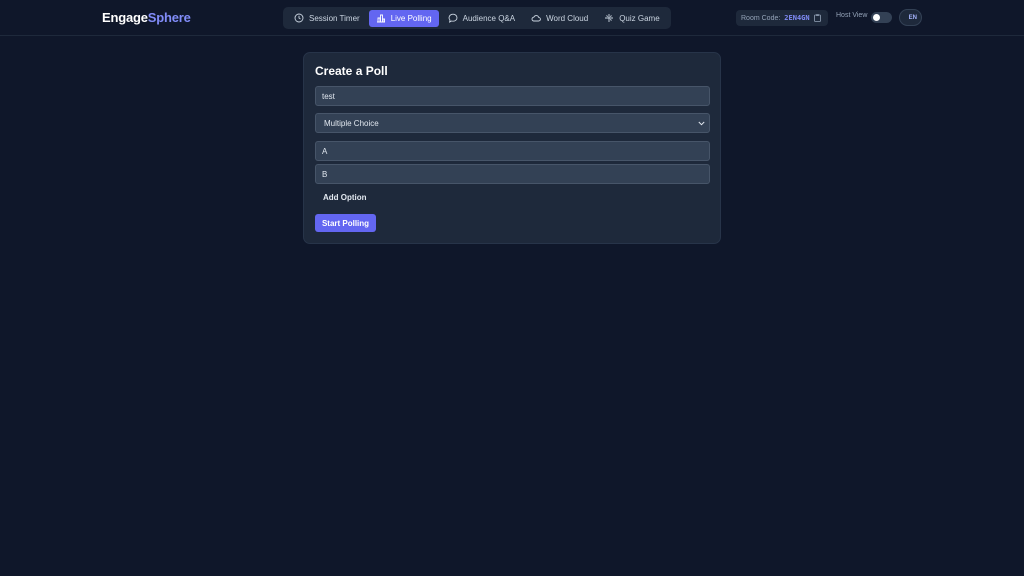 The height and width of the screenshot is (576, 1024). Describe the element at coordinates (489, 18) in the screenshot. I see `nav-label: Audience Q&A` at that location.